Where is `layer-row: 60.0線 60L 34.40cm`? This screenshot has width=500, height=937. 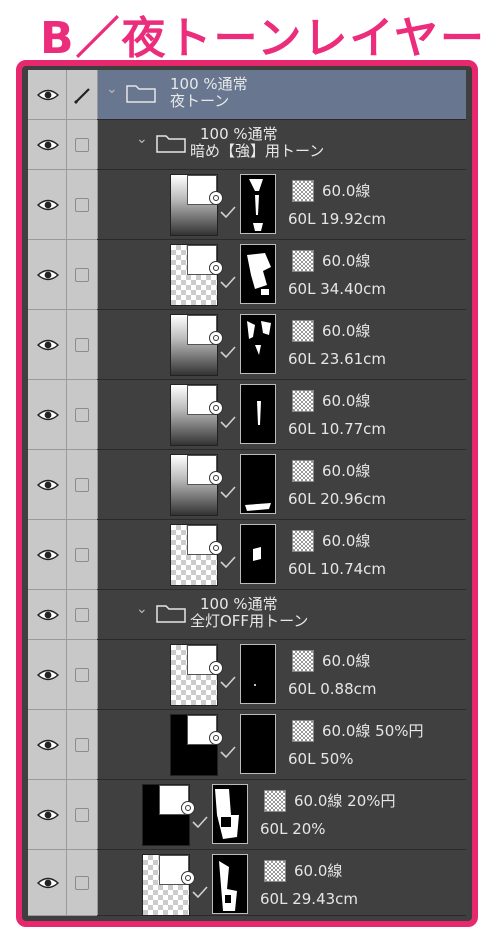
layer-row: 60.0線 60L 34.40cm is located at coordinates (247, 275).